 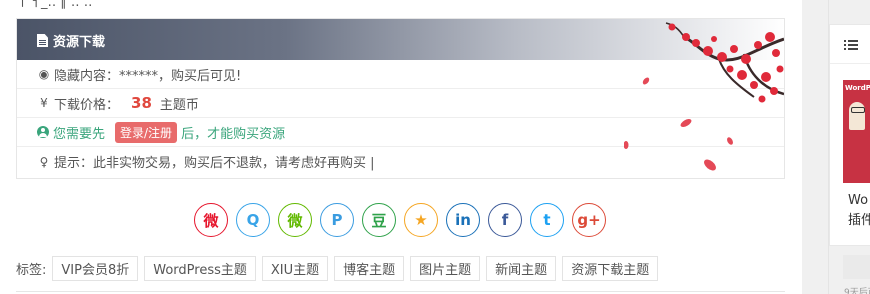 What do you see at coordinates (44, 74) in the screenshot?
I see `eye-slash-icon: ◉` at bounding box center [44, 74].